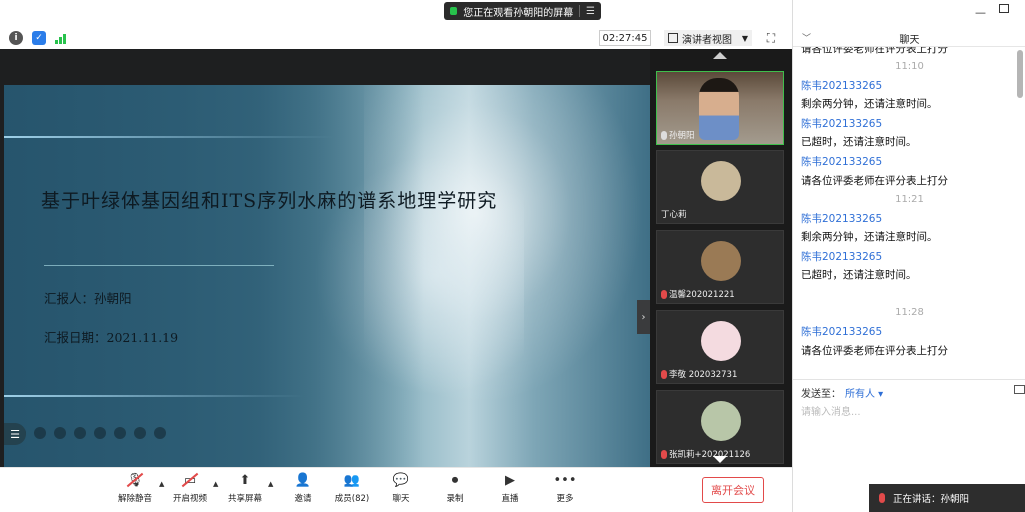 Image resolution: width=1025 pixels, height=512 pixels. What do you see at coordinates (90, 433) in the screenshot?
I see `slide-playback-controls` at bounding box center [90, 433].